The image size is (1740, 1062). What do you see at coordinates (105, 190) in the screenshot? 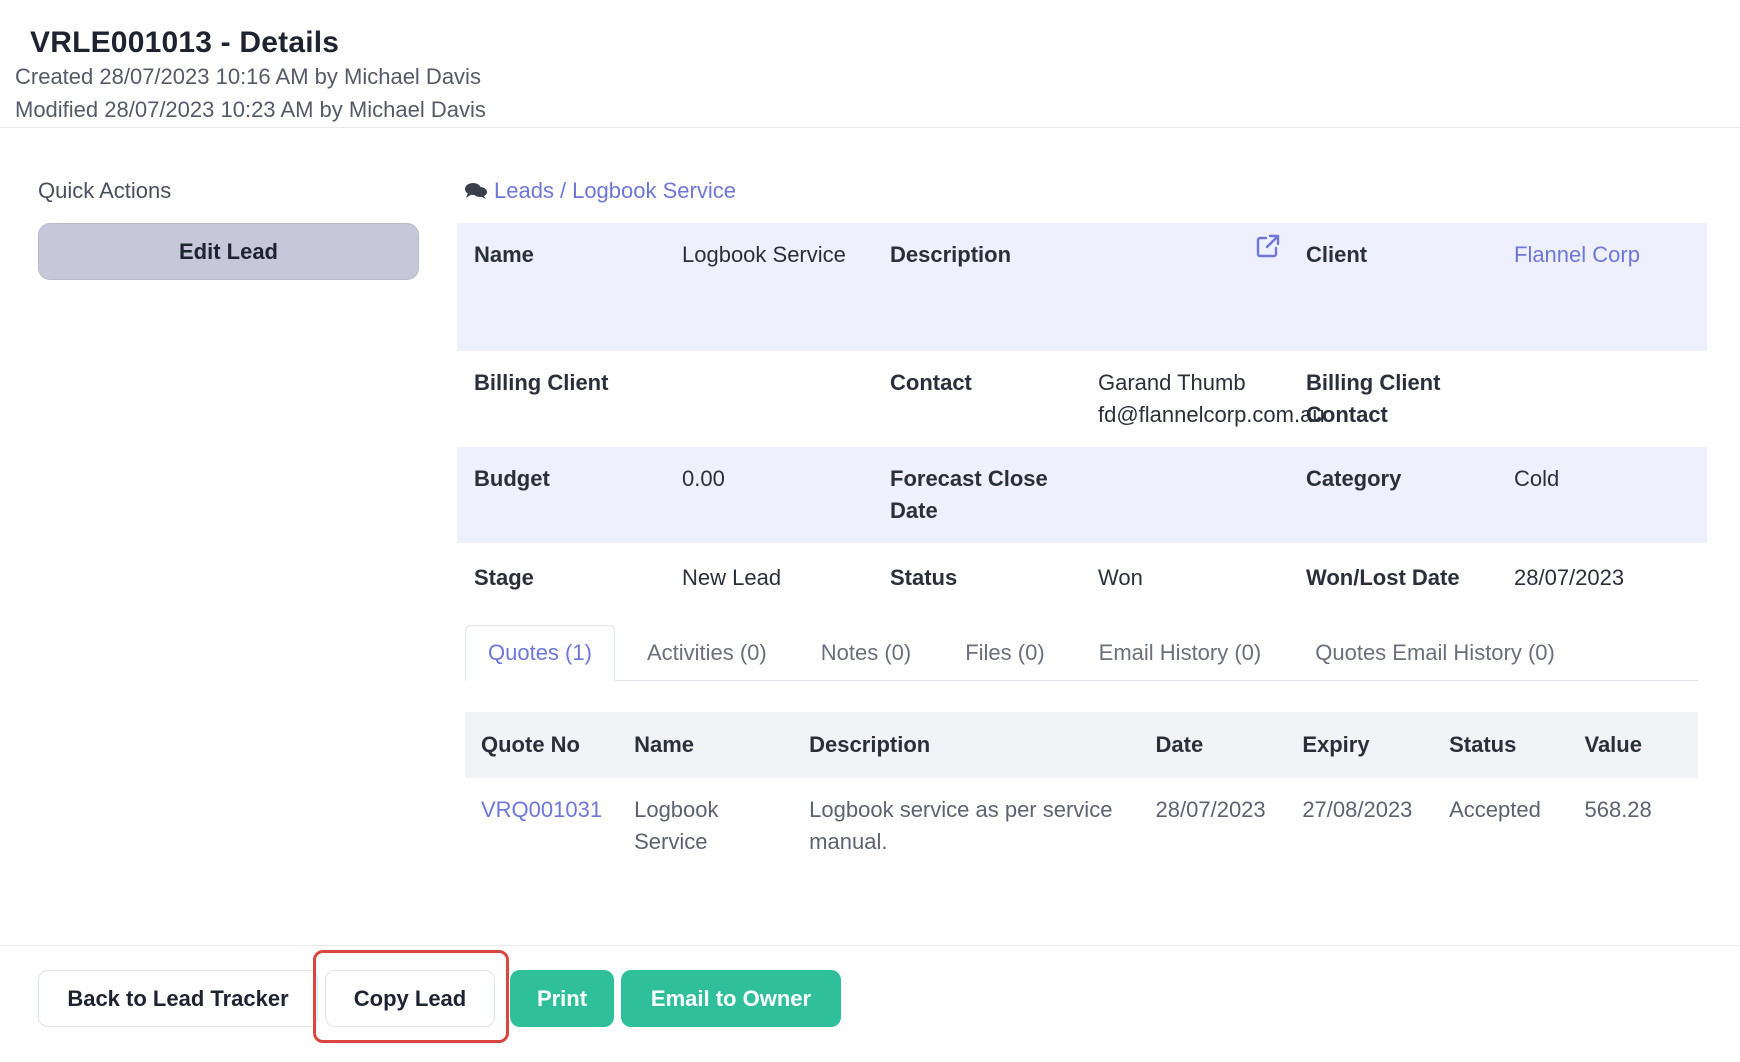
I see `quick-actions-label: Quick Actions` at bounding box center [105, 190].